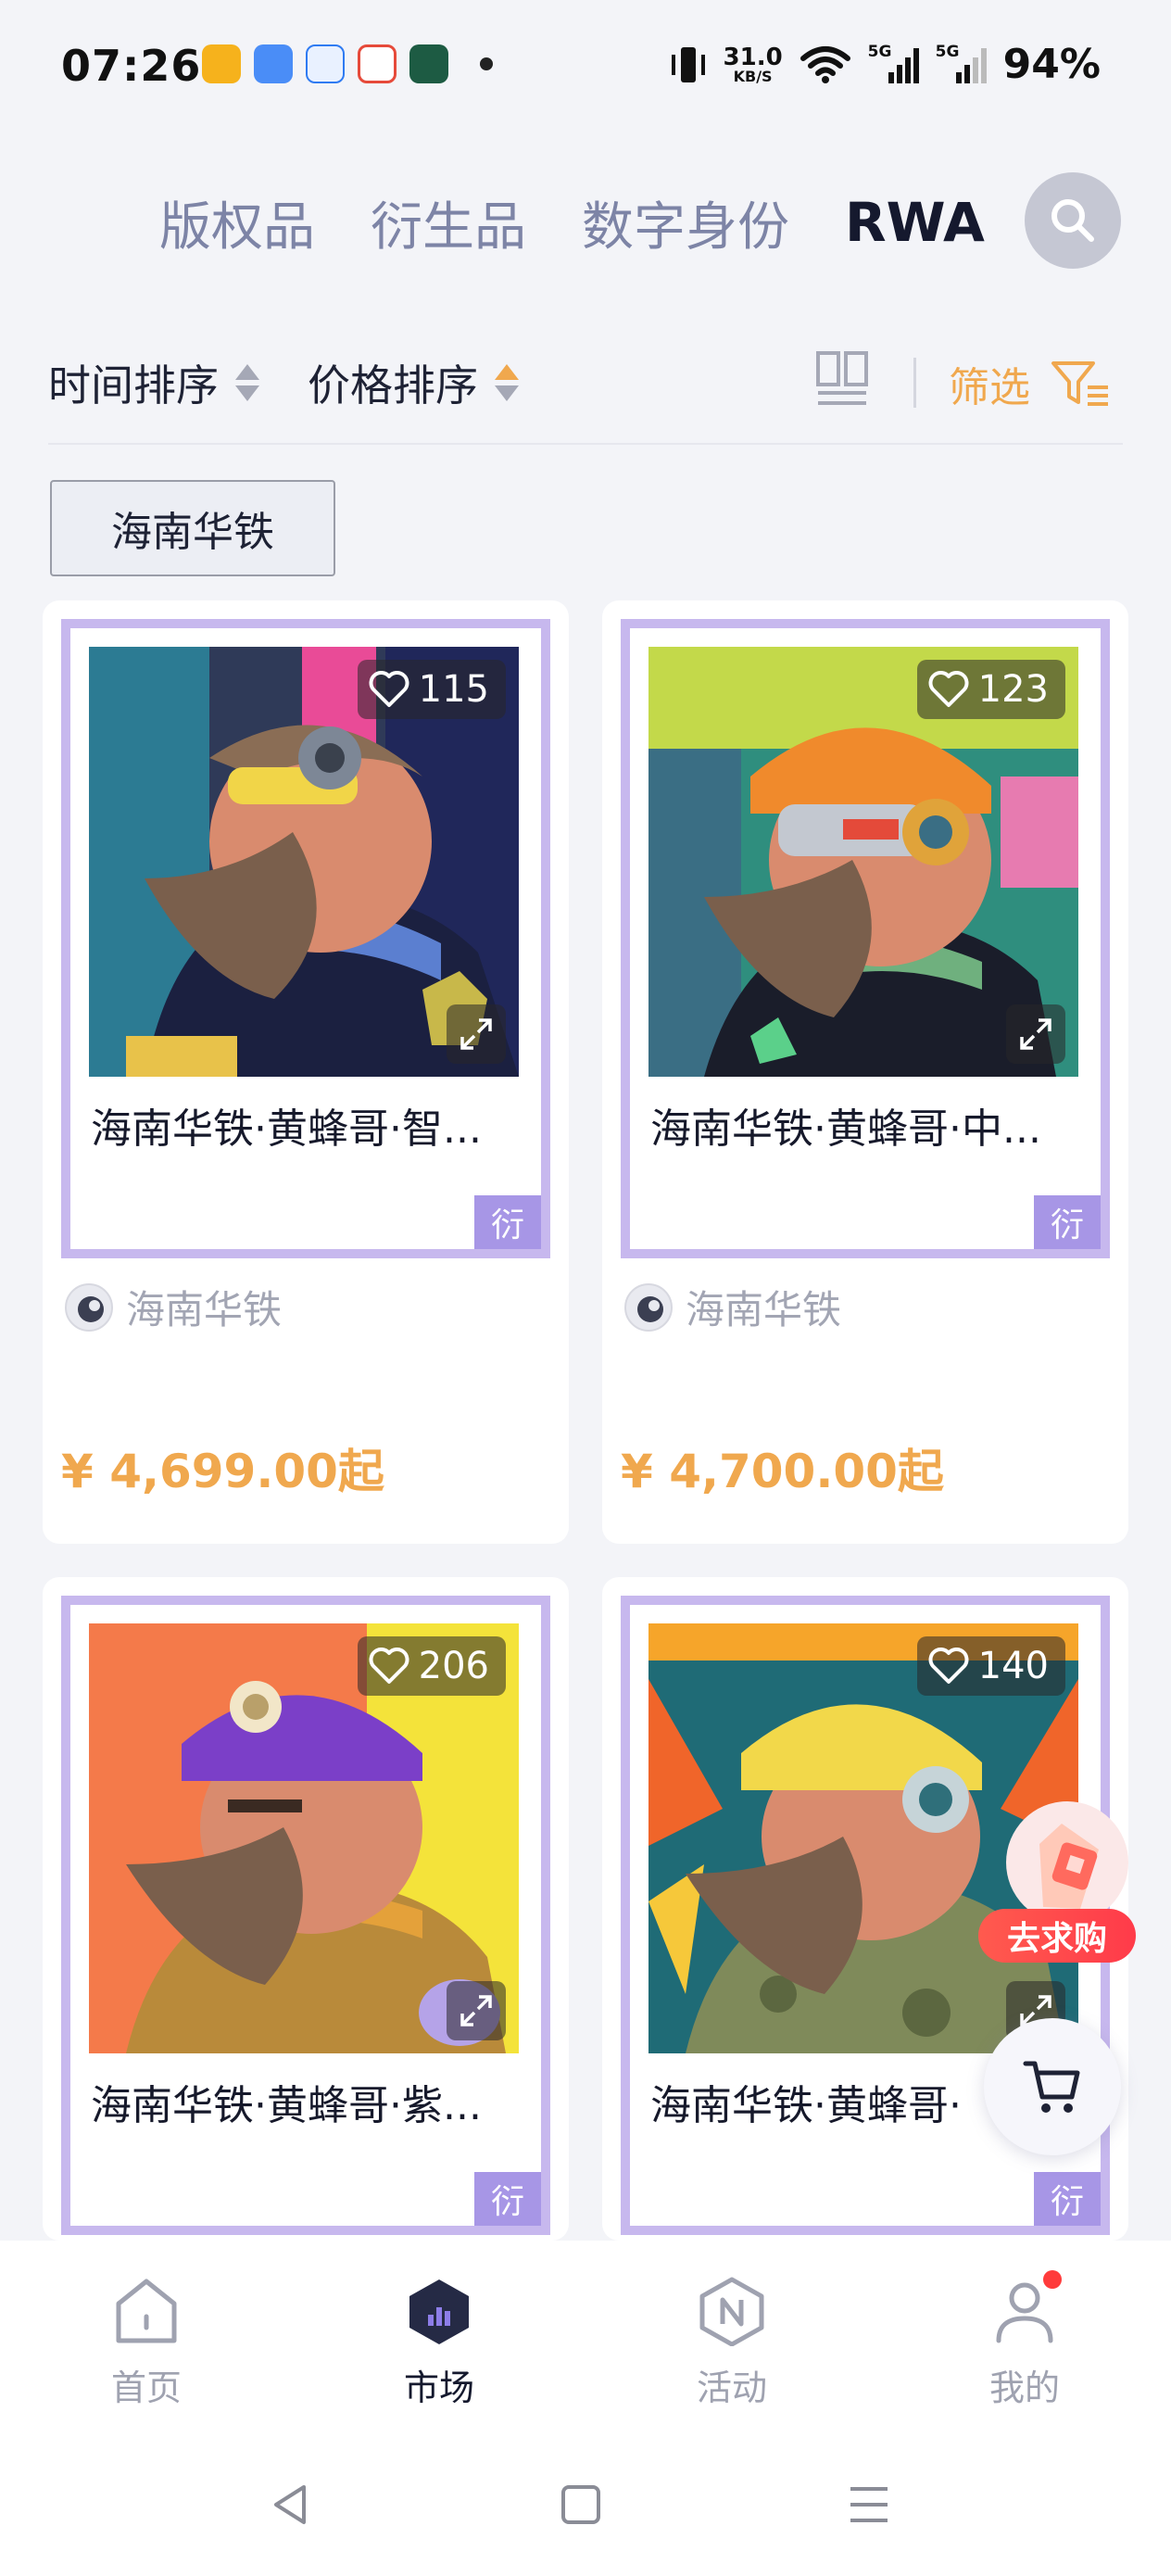  What do you see at coordinates (732, 2311) in the screenshot?
I see `activity-icon` at bounding box center [732, 2311].